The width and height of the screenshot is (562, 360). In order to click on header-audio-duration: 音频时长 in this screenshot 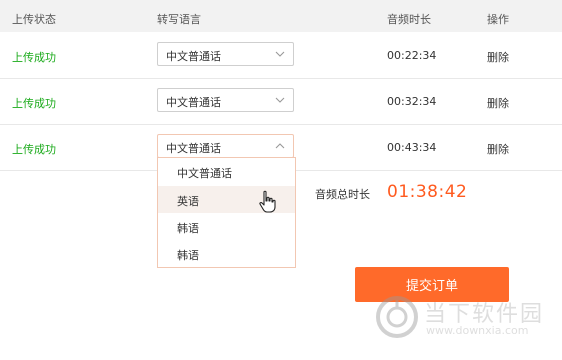, I will do `click(409, 19)`.